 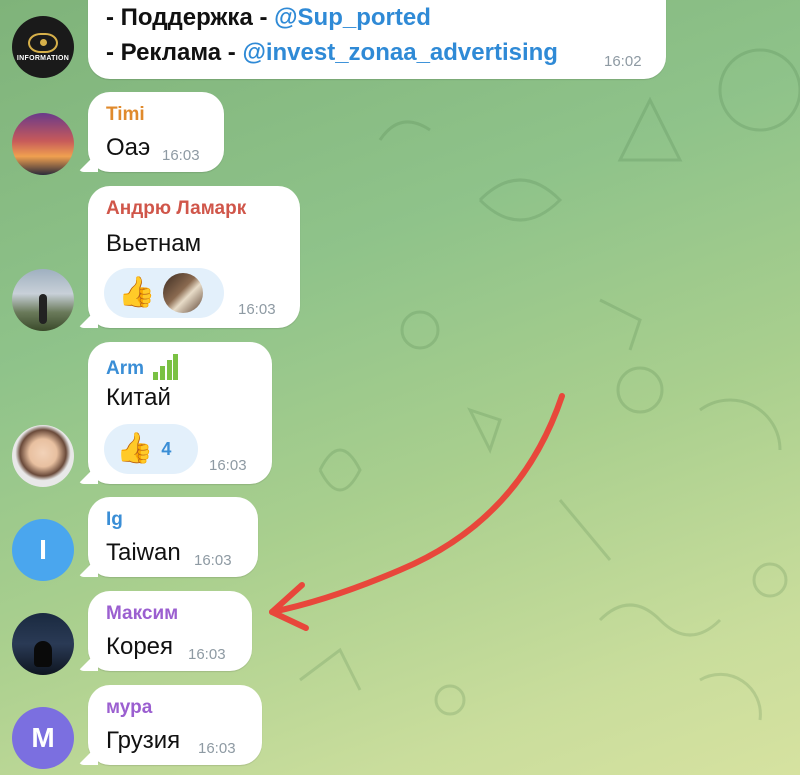 What do you see at coordinates (43, 300) in the screenshot?
I see `avatar-andryu` at bounding box center [43, 300].